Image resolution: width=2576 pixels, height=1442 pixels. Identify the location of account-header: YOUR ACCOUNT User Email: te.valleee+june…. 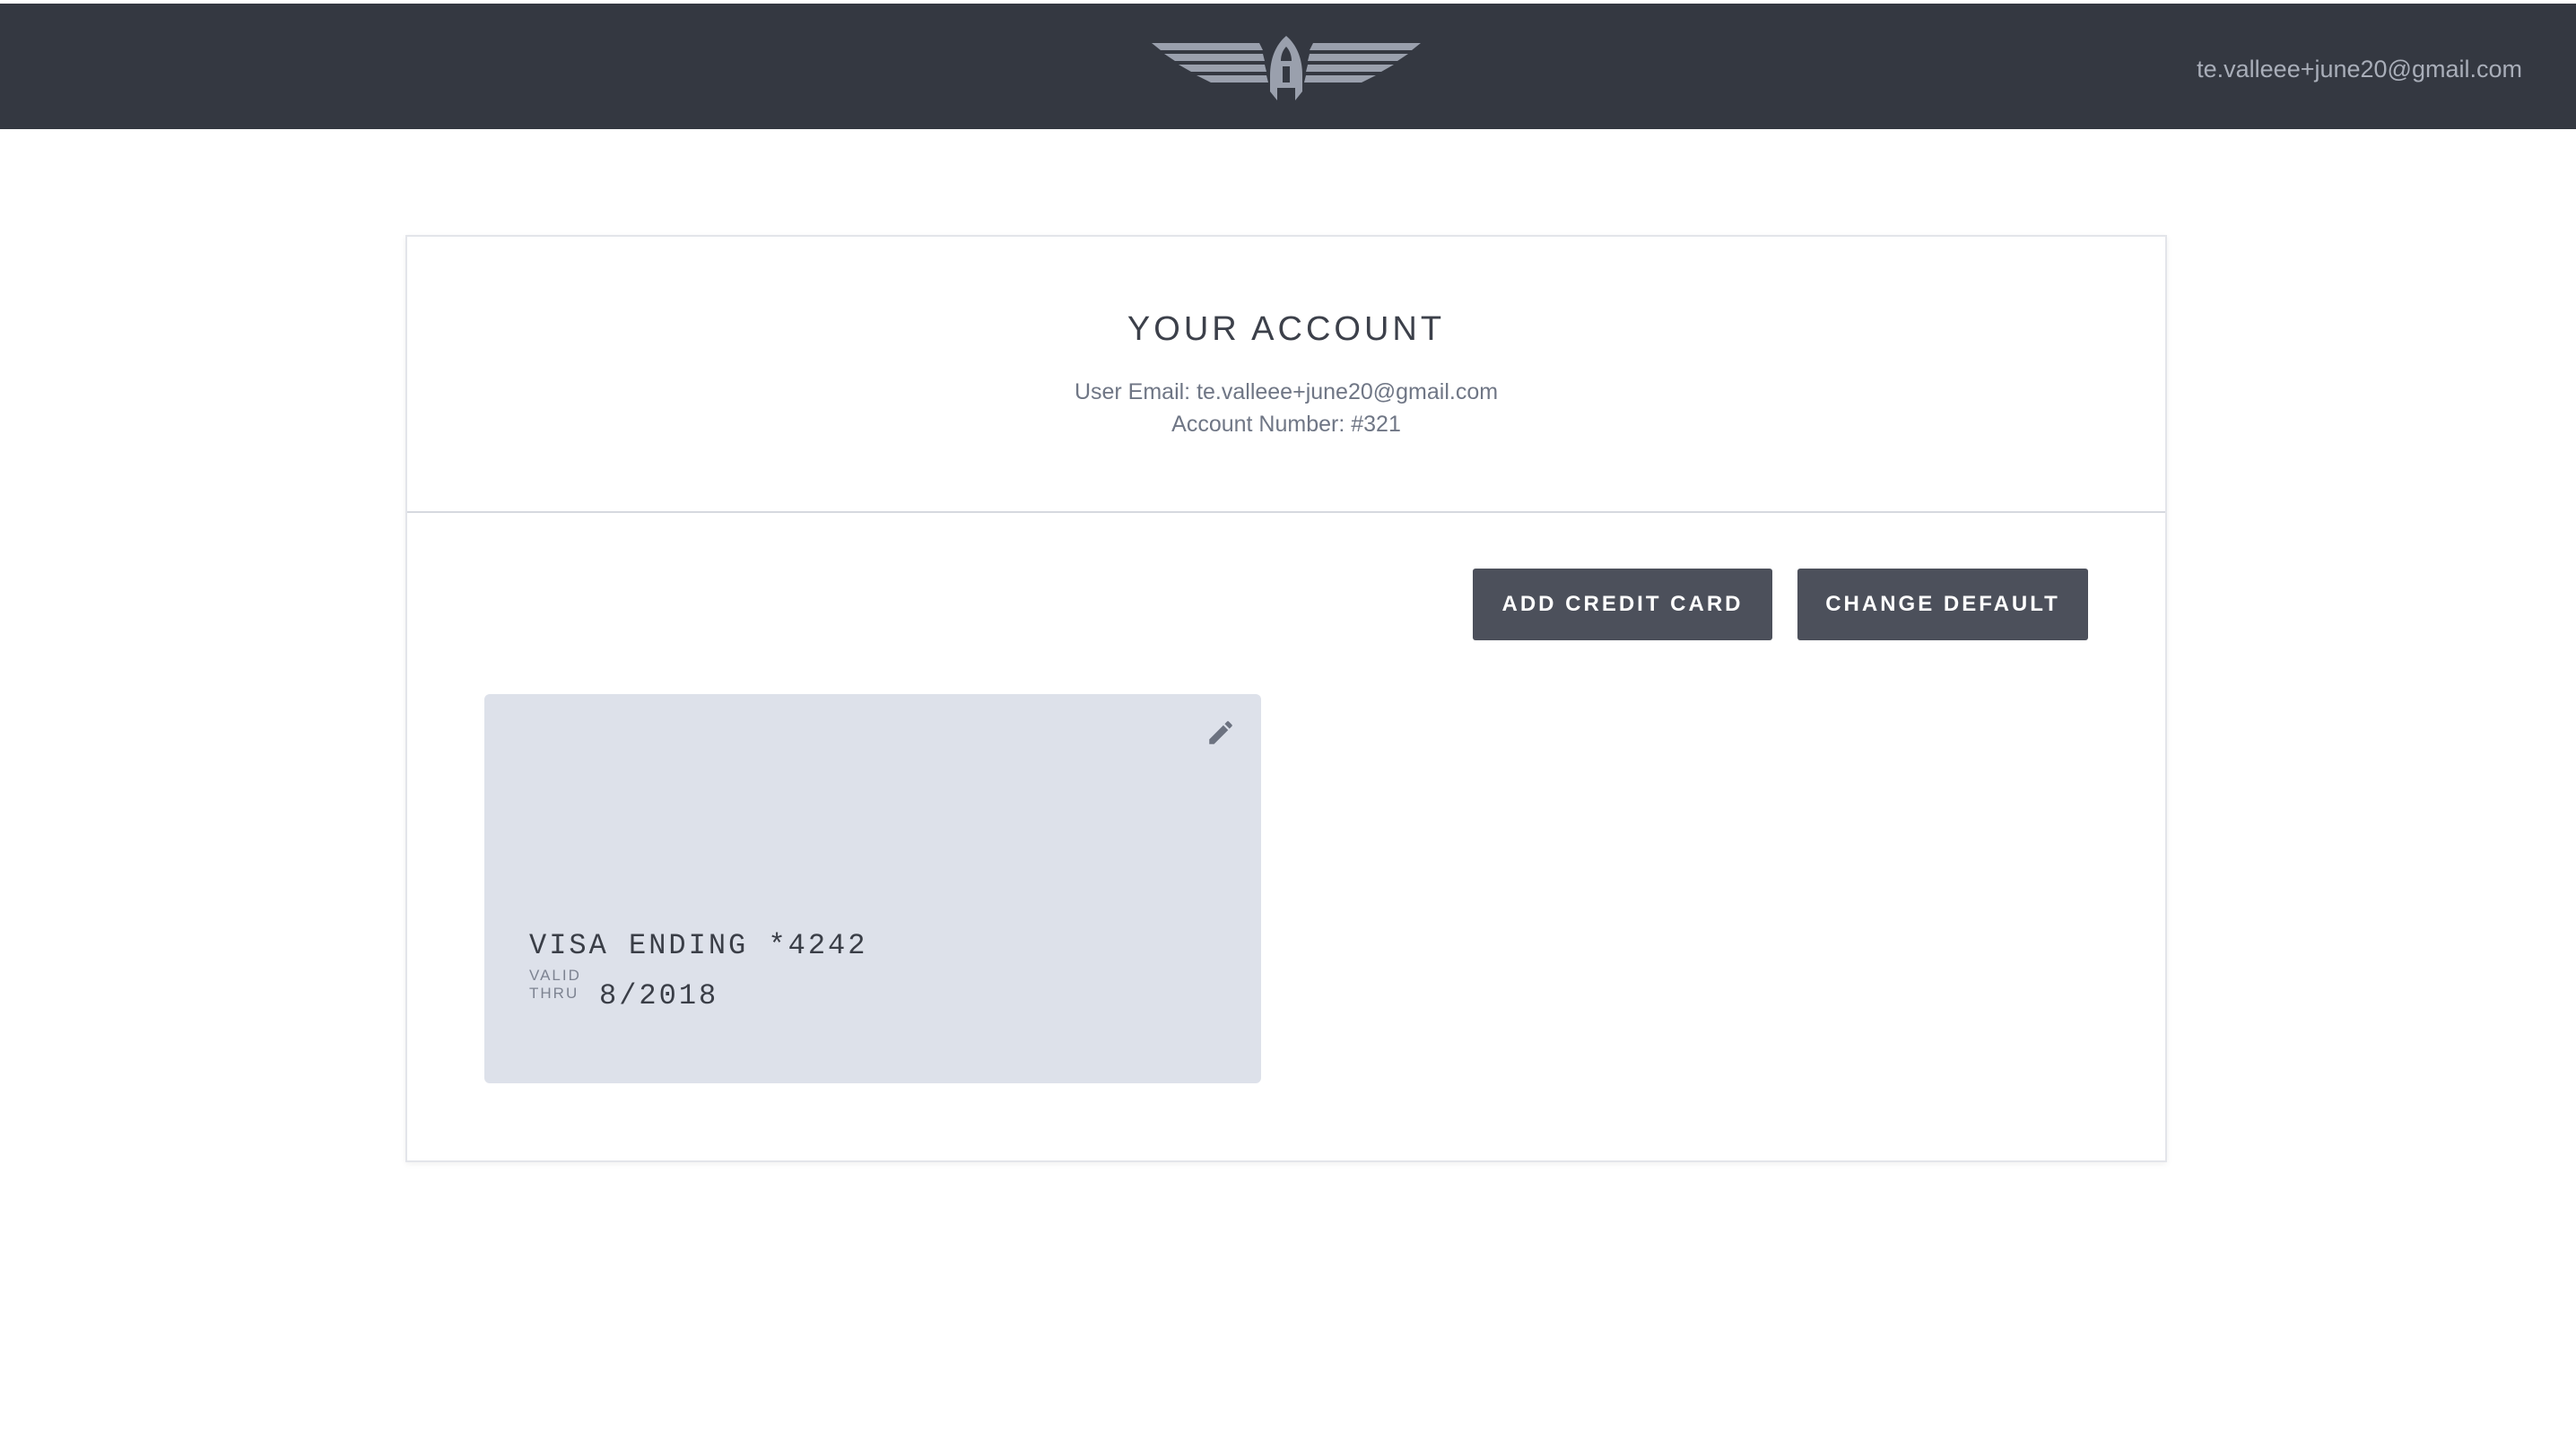
(1286, 375).